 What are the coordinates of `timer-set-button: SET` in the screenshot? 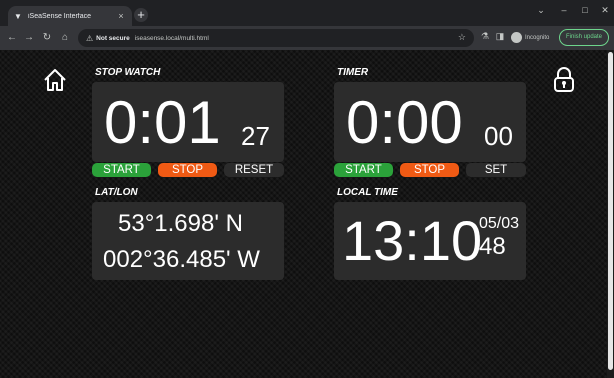 It's located at (496, 170).